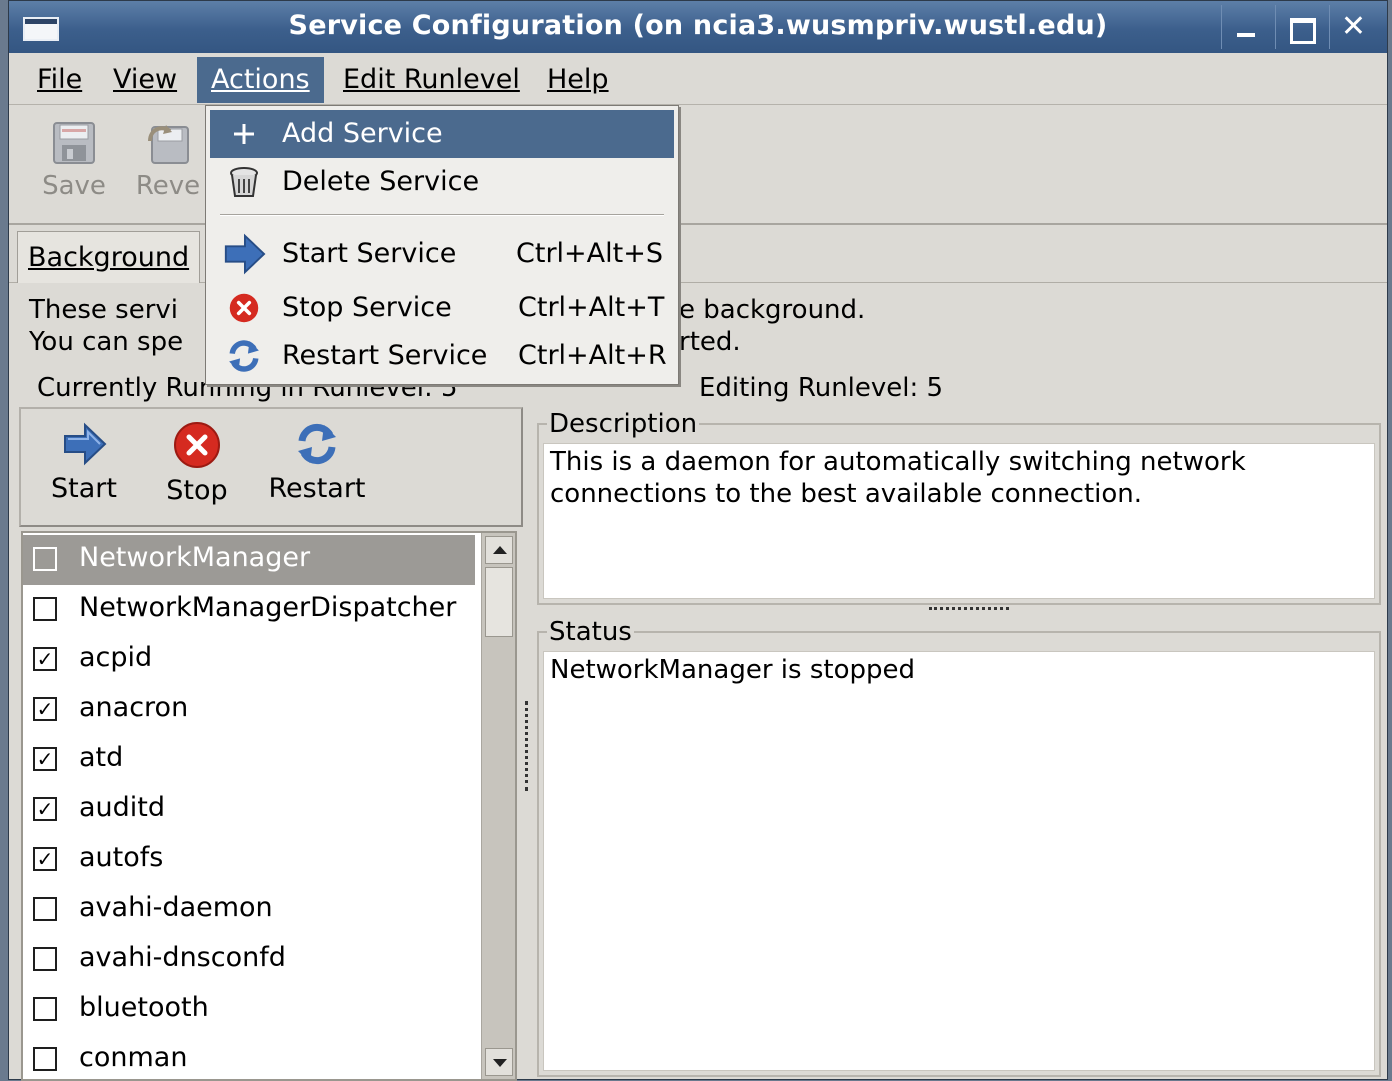  I want to click on menu-restart-service: Restart Service Ctrl+Alt+R, so click(442, 356).